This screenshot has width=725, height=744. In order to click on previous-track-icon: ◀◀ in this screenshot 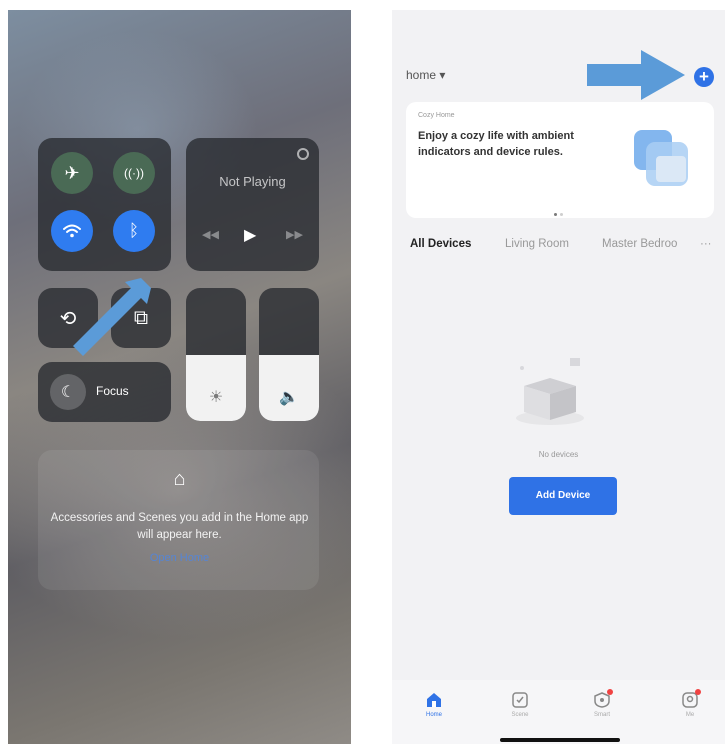, I will do `click(210, 234)`.